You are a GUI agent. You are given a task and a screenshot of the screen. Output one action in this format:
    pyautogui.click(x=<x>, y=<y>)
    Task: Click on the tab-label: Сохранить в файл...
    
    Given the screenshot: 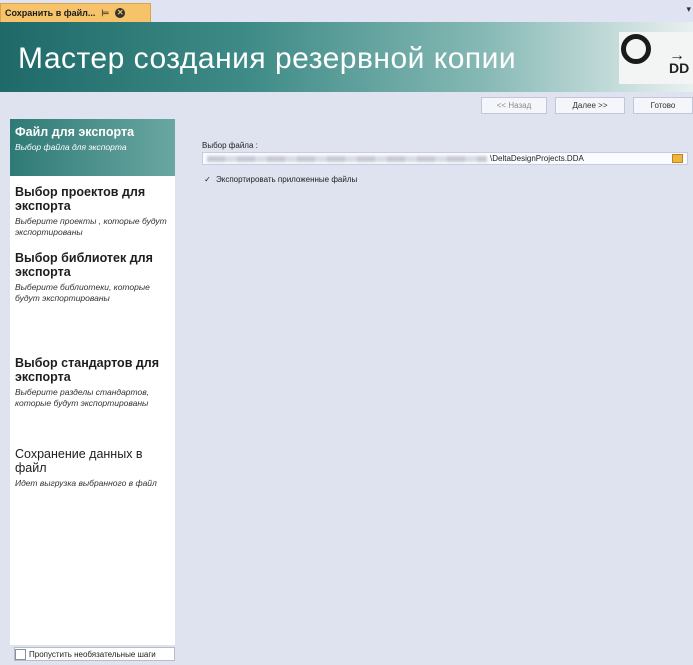 What is the action you would take?
    pyautogui.click(x=50, y=13)
    